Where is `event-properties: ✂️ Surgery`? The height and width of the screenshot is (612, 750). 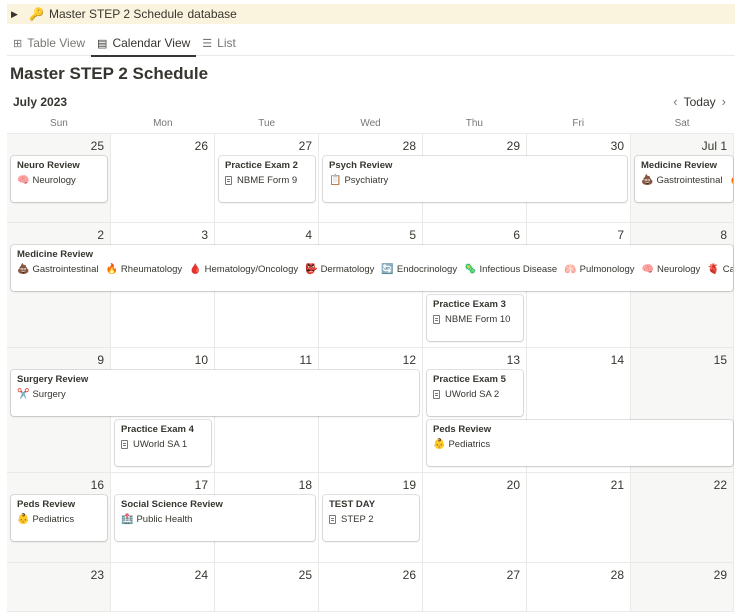
event-properties: ✂️ Surgery is located at coordinates (215, 394).